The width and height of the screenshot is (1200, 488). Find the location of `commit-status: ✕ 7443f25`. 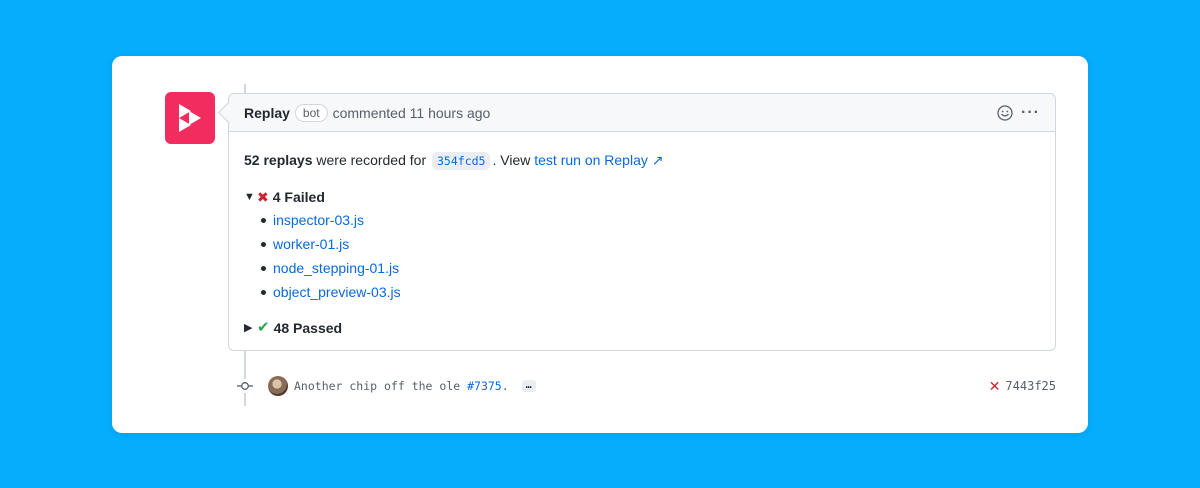

commit-status: ✕ 7443f25 is located at coordinates (1022, 386).